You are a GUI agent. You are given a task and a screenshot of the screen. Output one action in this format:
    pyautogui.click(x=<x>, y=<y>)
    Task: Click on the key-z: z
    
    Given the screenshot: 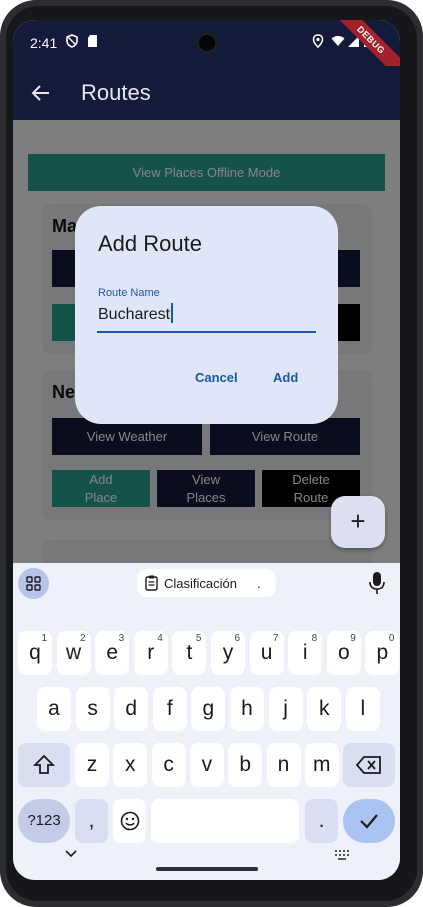 What is the action you would take?
    pyautogui.click(x=92, y=765)
    